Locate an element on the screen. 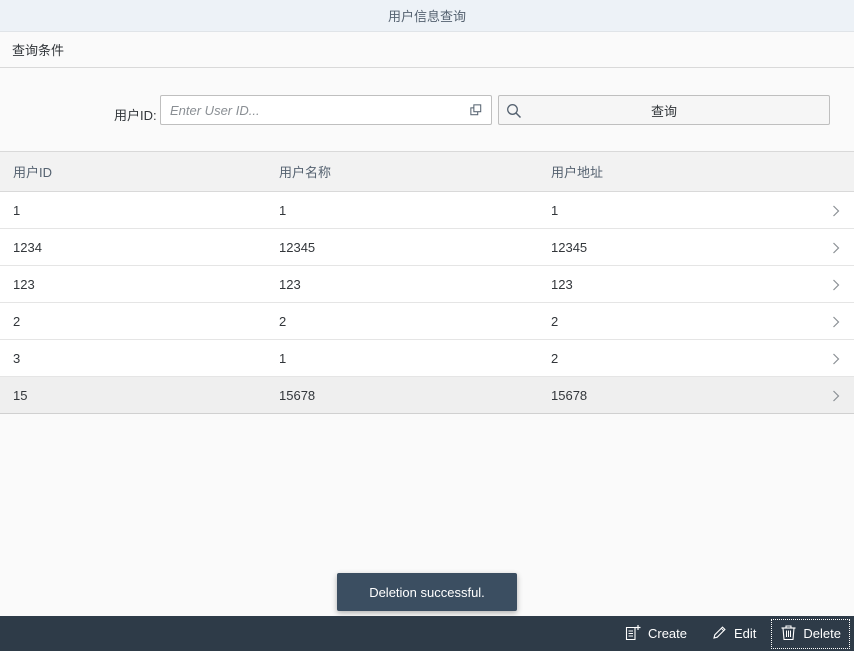  user-id-field is located at coordinates (326, 110).